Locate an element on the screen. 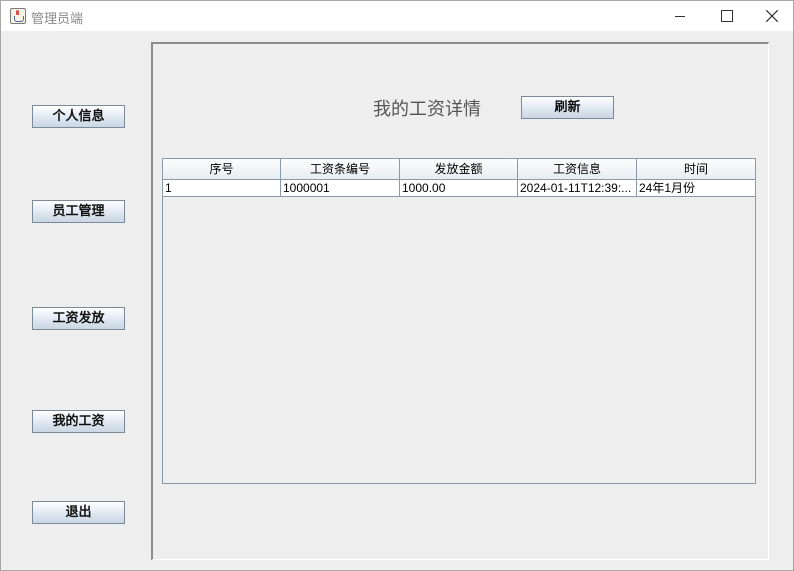 The height and width of the screenshot is (571, 794). column-header-slip-number: 工资条编号 is located at coordinates (340, 169).